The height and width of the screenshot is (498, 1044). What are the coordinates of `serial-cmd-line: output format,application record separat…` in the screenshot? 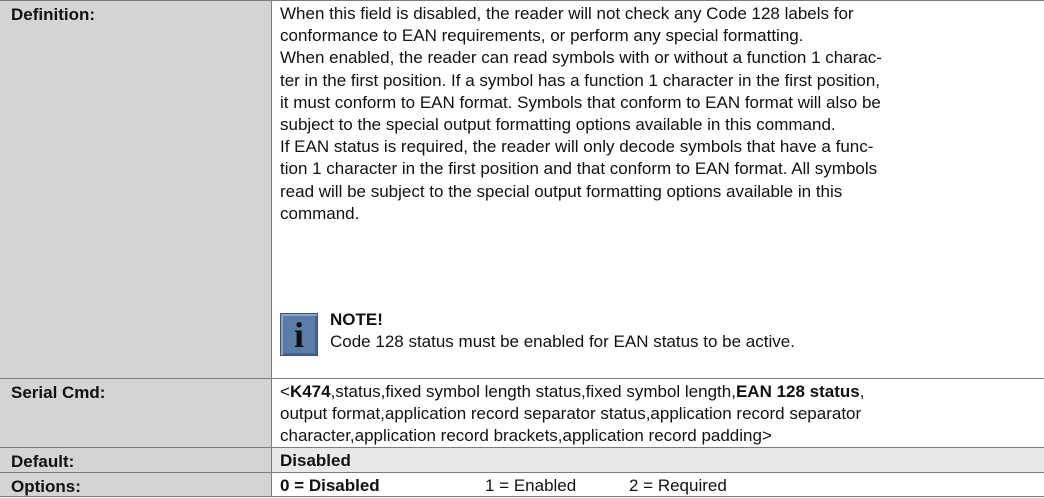 It's located at (571, 414).